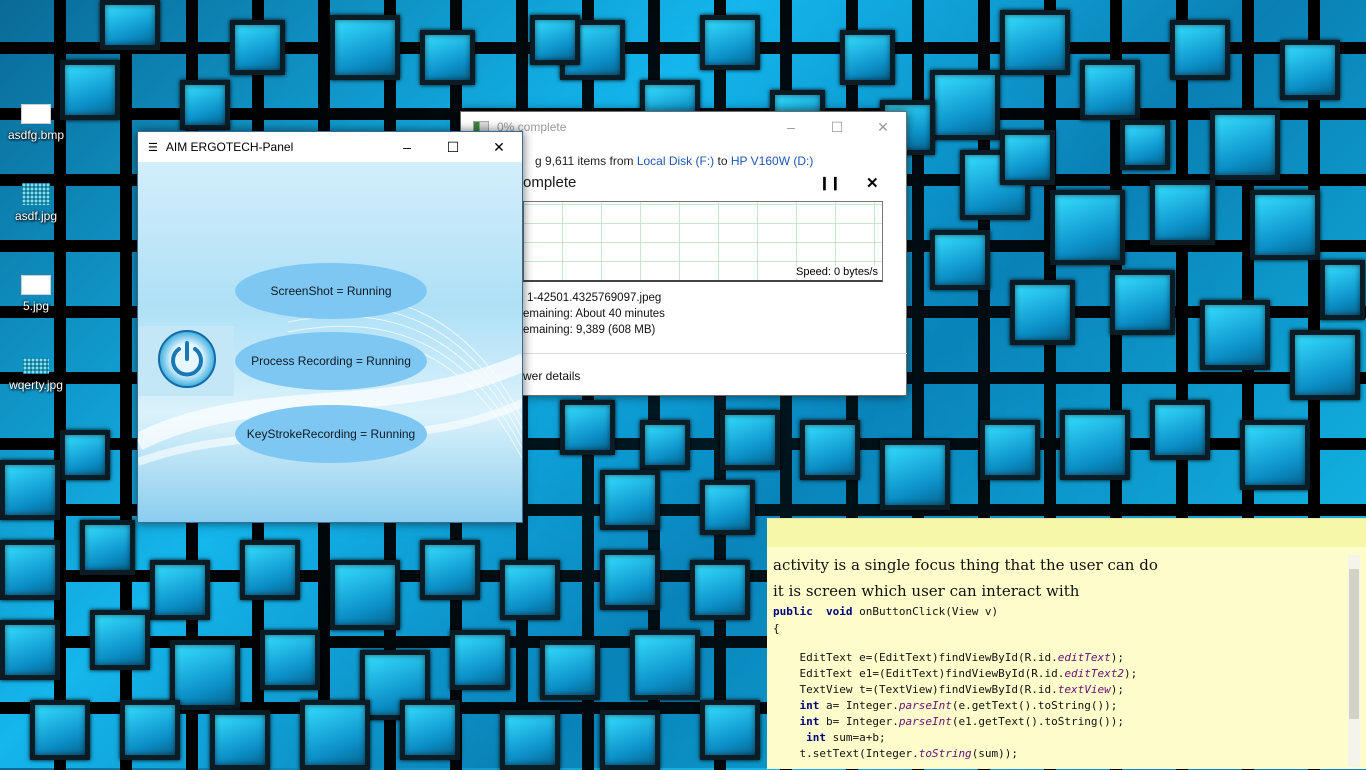 This screenshot has width=1366, height=770. Describe the element at coordinates (229, 147) in the screenshot. I see `aim-window-title: AIM ERGOTECH-Panel` at that location.